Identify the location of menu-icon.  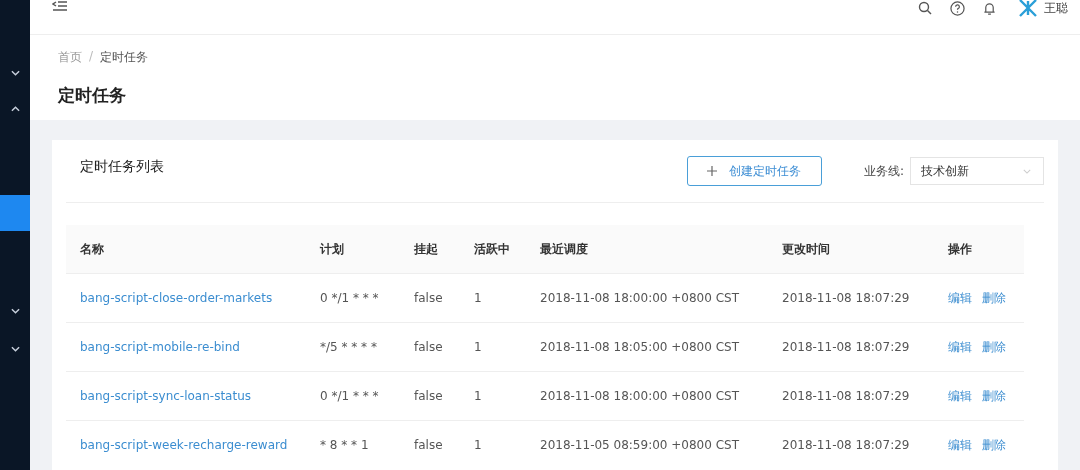
(60, 5).